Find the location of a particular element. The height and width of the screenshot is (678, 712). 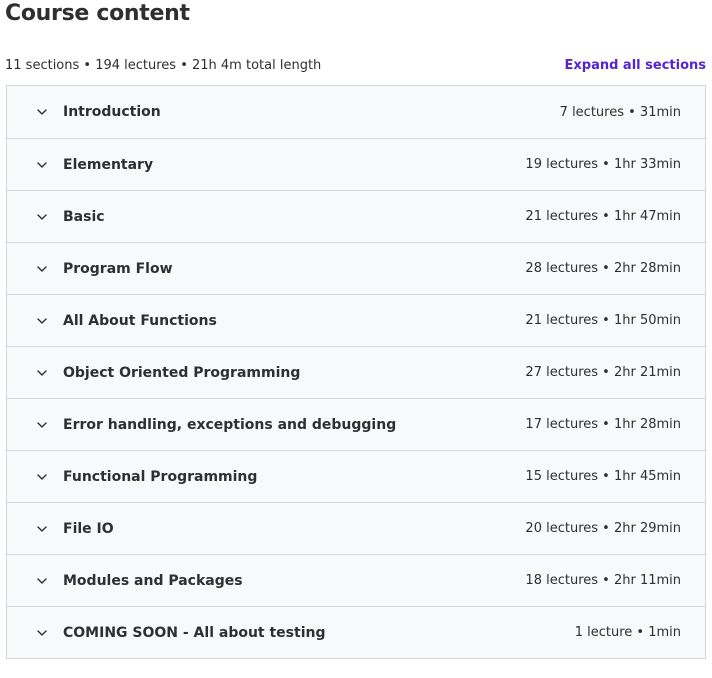

section-title: COMING SOON - All about testing is located at coordinates (194, 632).